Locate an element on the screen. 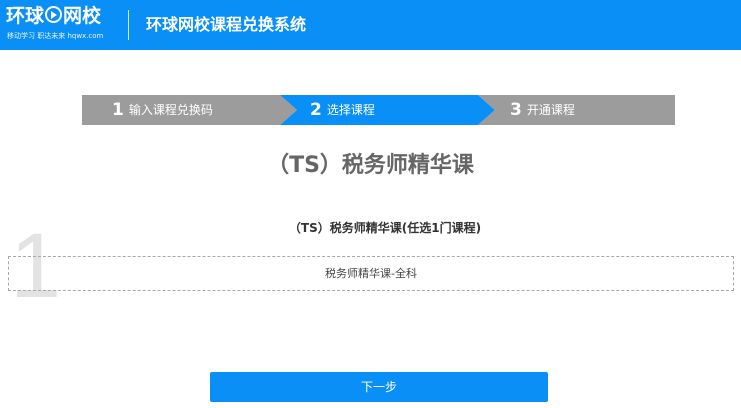  page-title: 环球网校课程兑换系统 is located at coordinates (226, 24).